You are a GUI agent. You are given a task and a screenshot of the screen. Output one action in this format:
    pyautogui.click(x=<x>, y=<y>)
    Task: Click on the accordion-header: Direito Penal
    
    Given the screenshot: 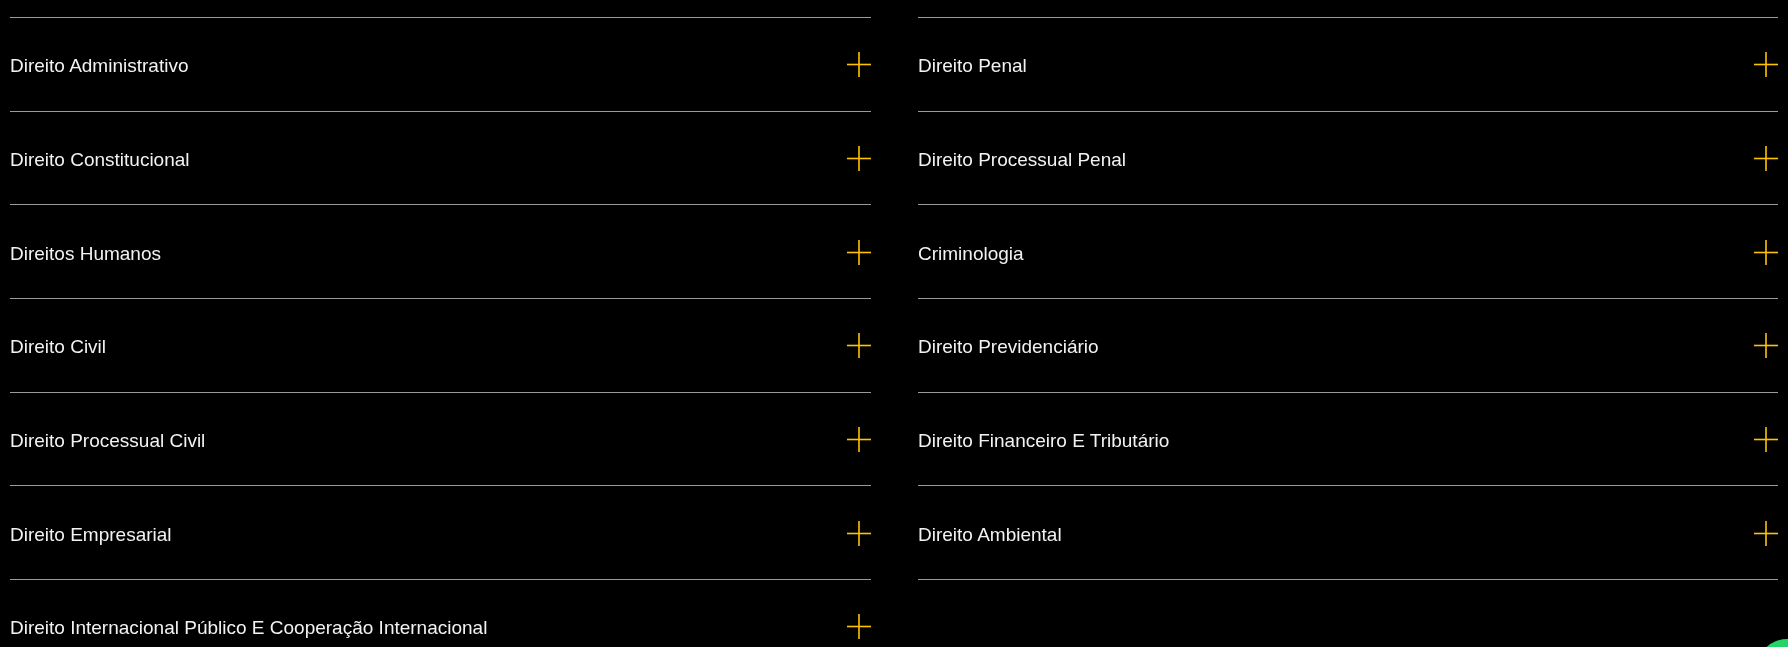 What is the action you would take?
    pyautogui.click(x=1348, y=66)
    